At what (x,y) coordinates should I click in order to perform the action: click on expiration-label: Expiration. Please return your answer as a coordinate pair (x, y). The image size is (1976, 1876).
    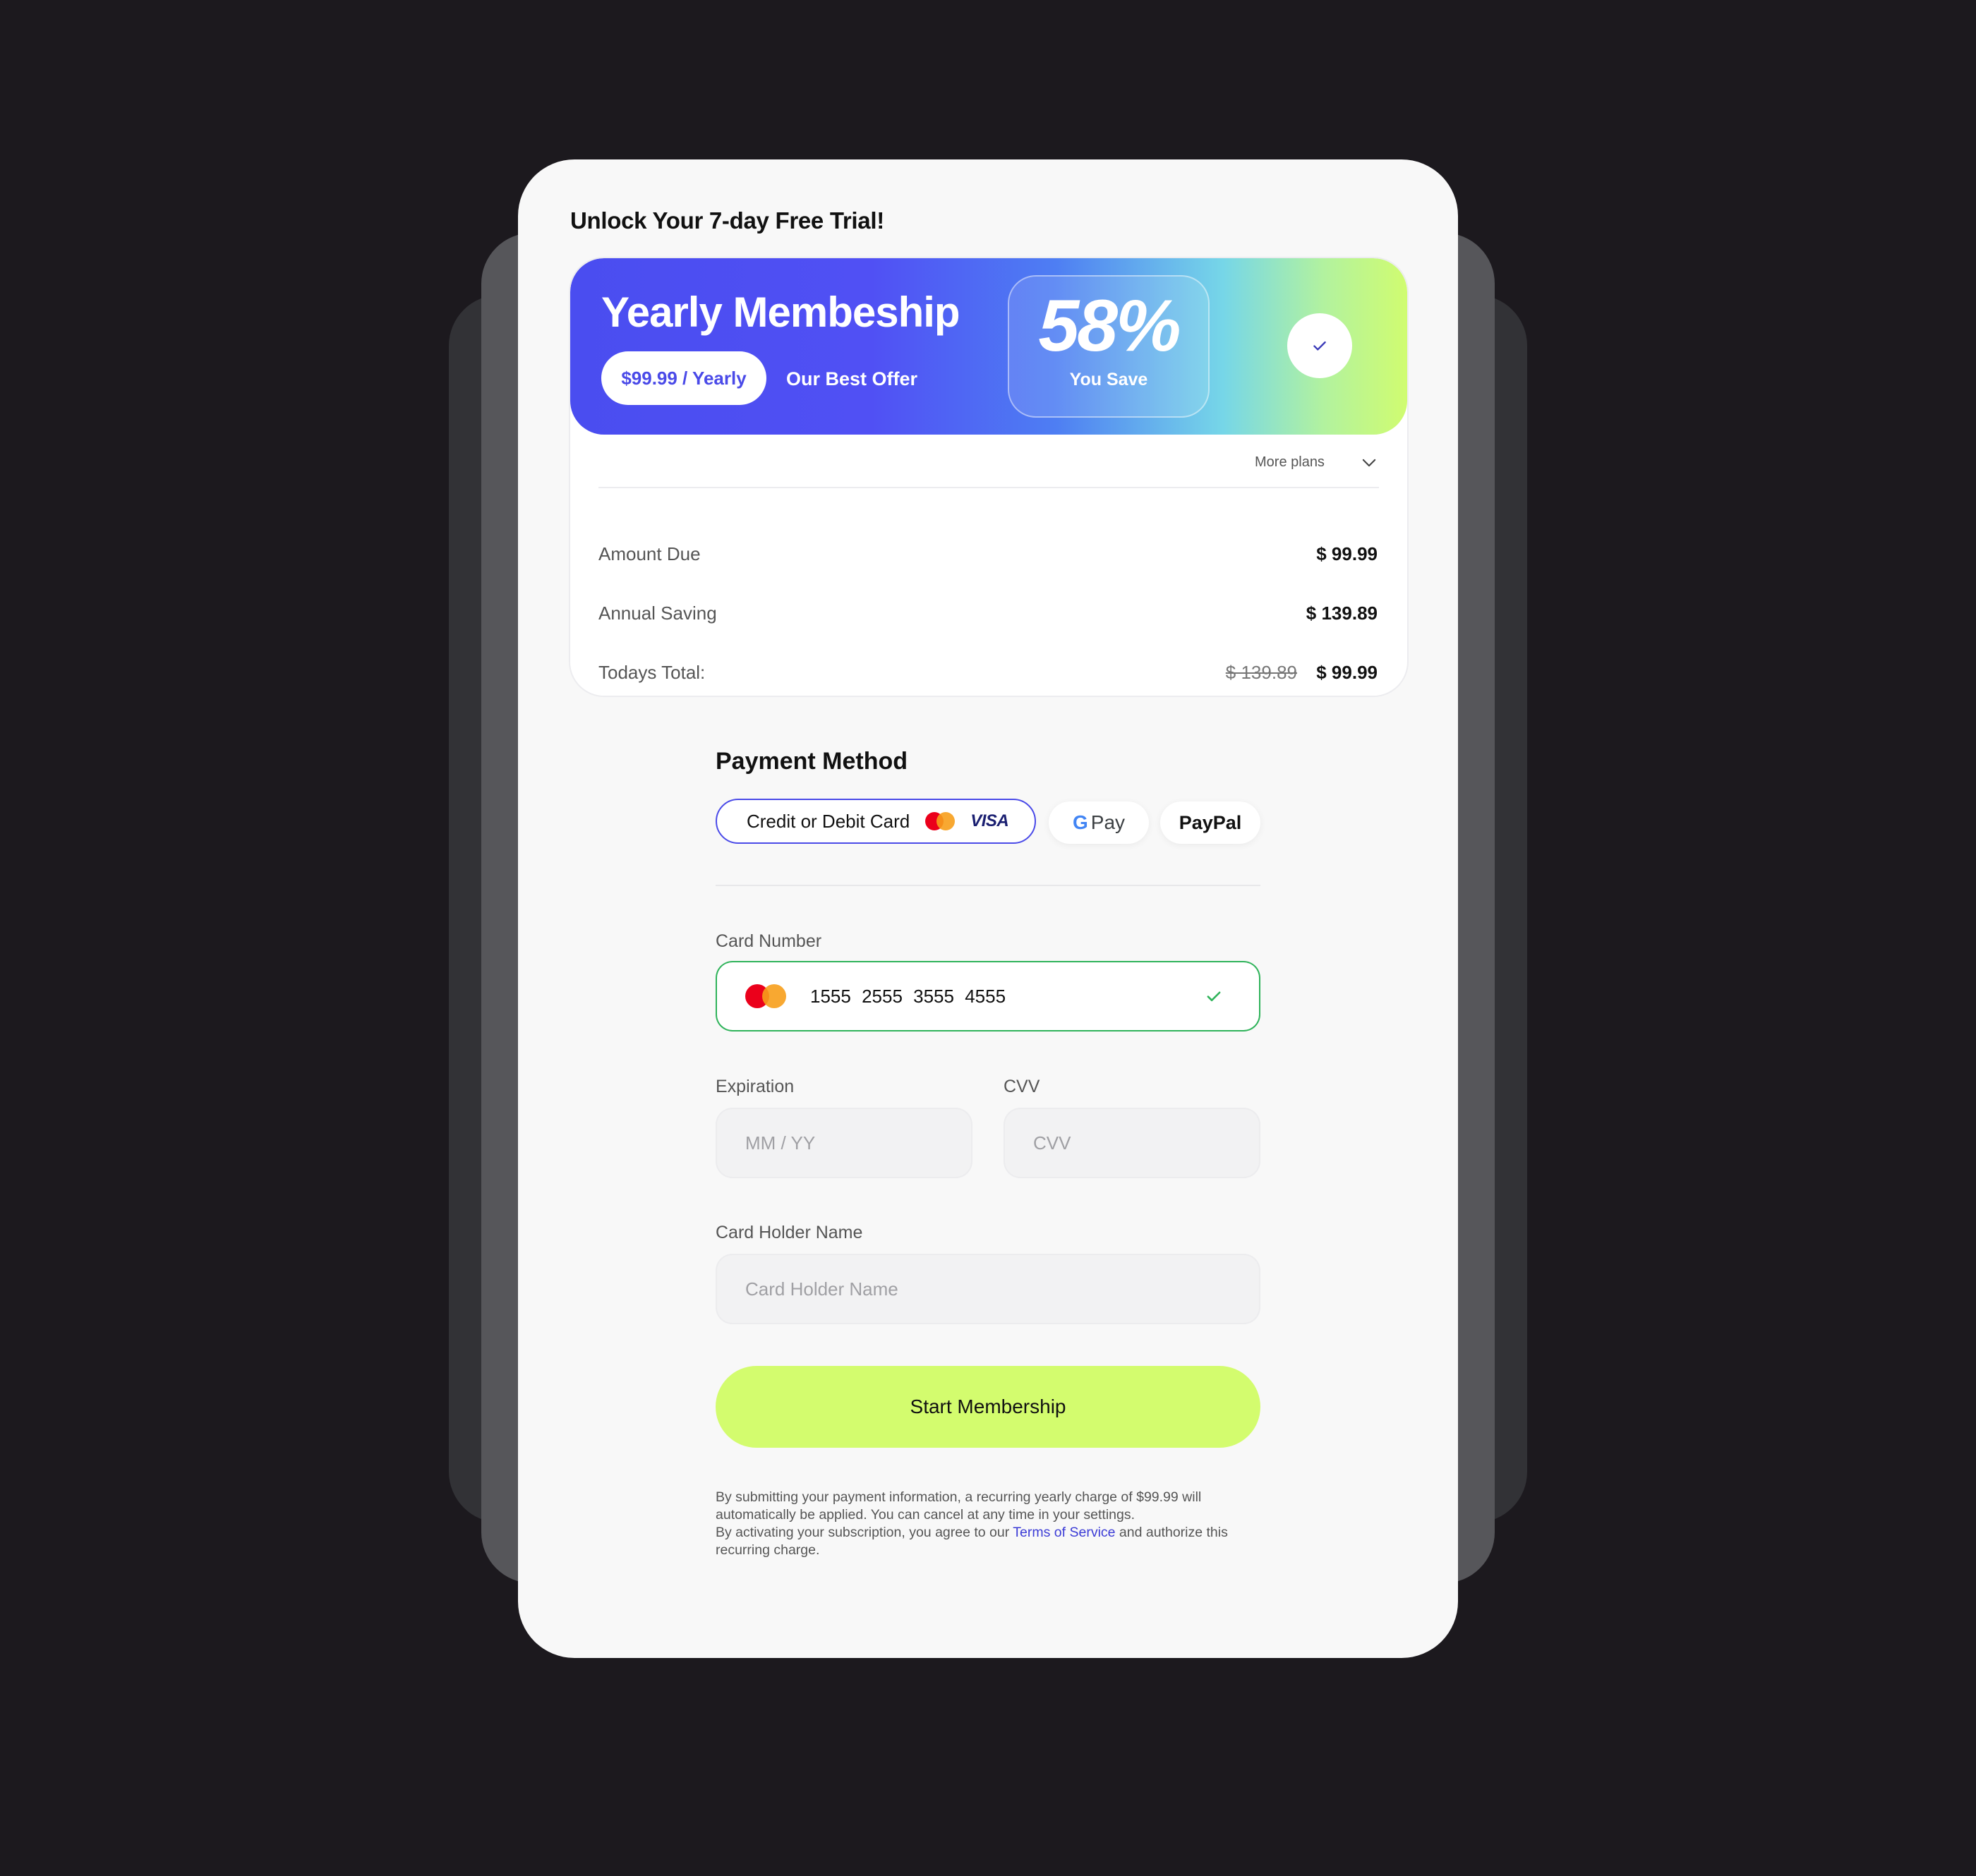
    Looking at the image, I should click on (755, 1086).